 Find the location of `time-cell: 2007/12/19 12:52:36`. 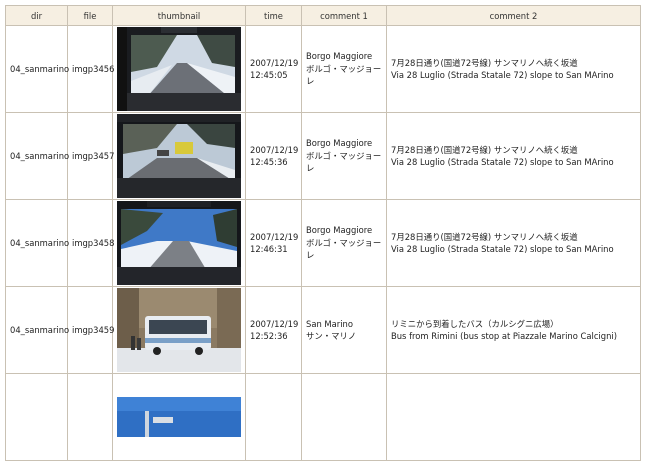

time-cell: 2007/12/19 12:52:36 is located at coordinates (273, 330).